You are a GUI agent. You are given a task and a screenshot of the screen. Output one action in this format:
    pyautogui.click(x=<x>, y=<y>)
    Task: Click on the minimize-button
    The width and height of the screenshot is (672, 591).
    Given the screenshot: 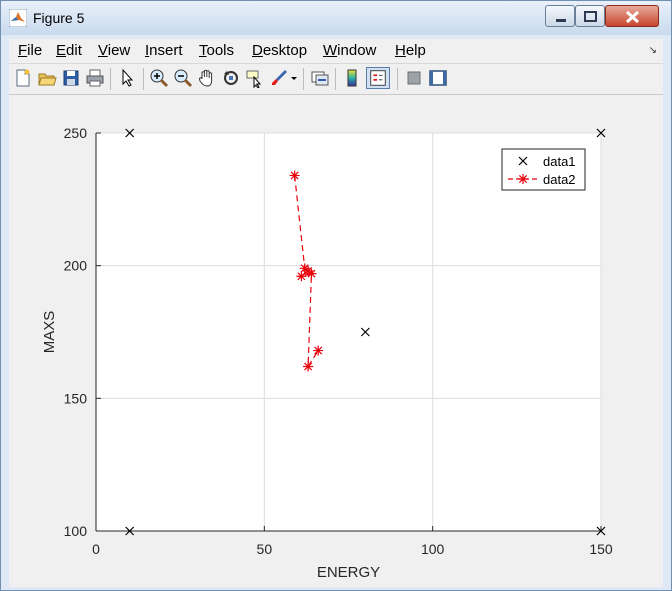 What is the action you would take?
    pyautogui.click(x=560, y=16)
    